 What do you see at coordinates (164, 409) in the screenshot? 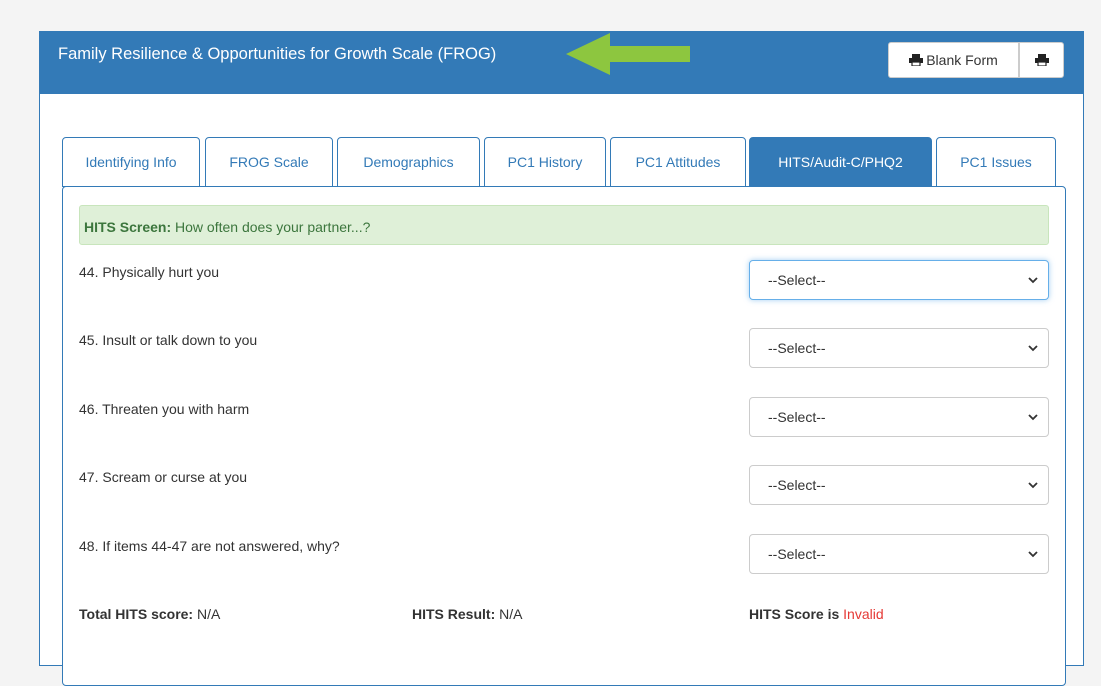
I see `question-46-label: 46. Threaten you with harm` at bounding box center [164, 409].